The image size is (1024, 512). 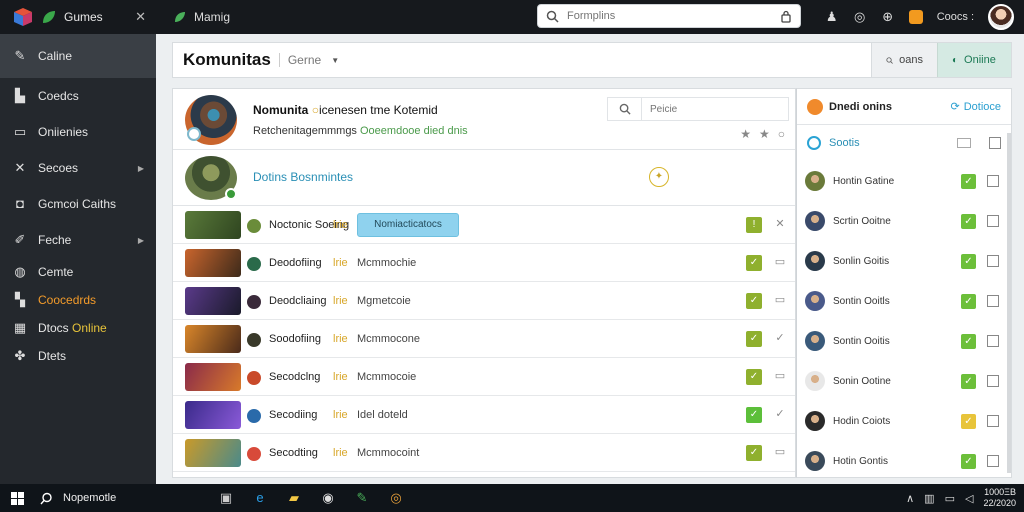 What do you see at coordinates (754, 225) in the screenshot?
I see `check-icon: !` at bounding box center [754, 225].